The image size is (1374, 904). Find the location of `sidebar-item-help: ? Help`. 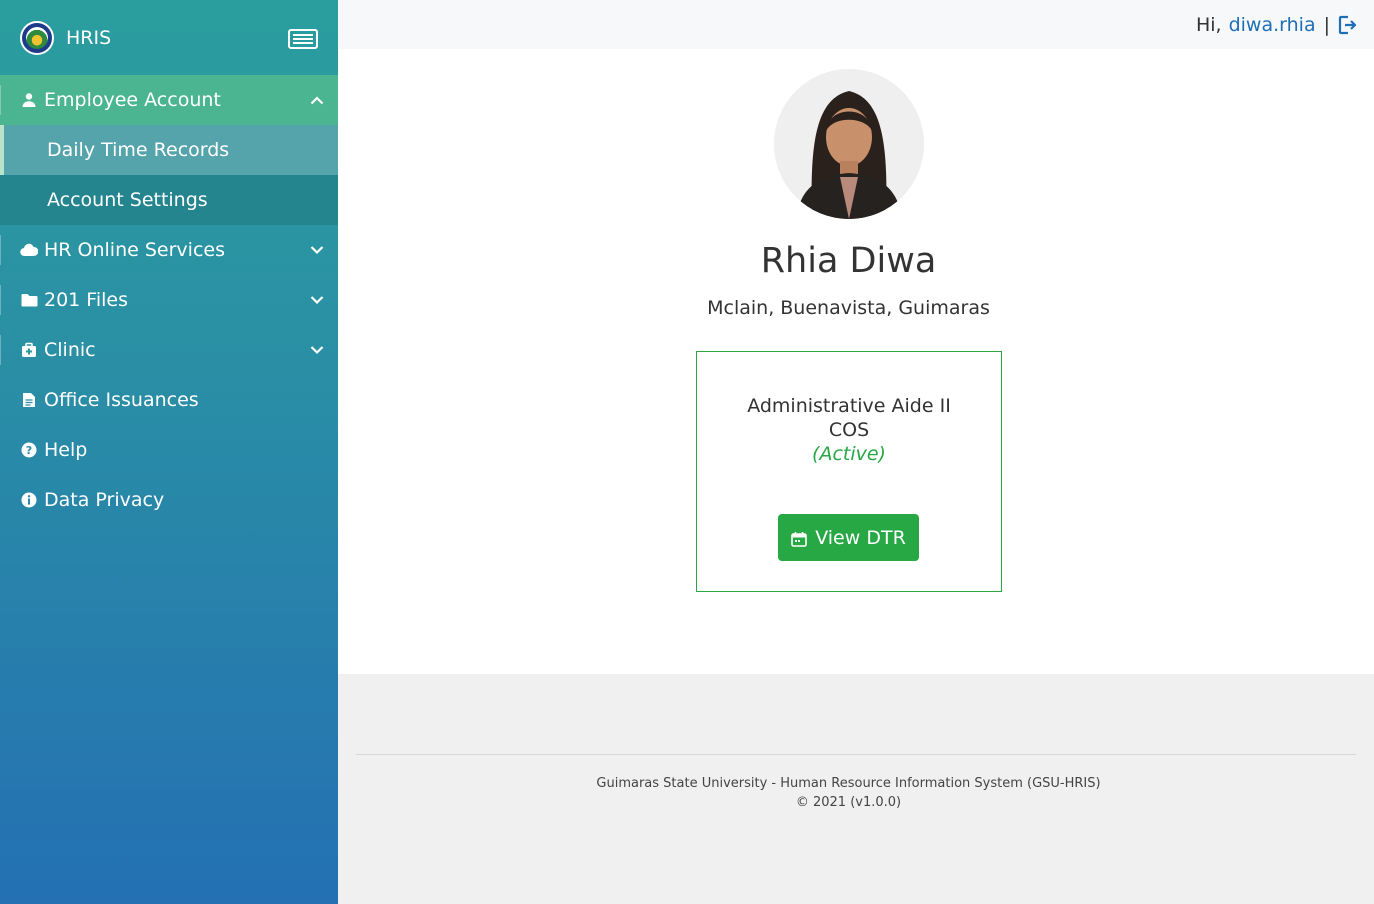

sidebar-item-help: ? Help is located at coordinates (169, 450).